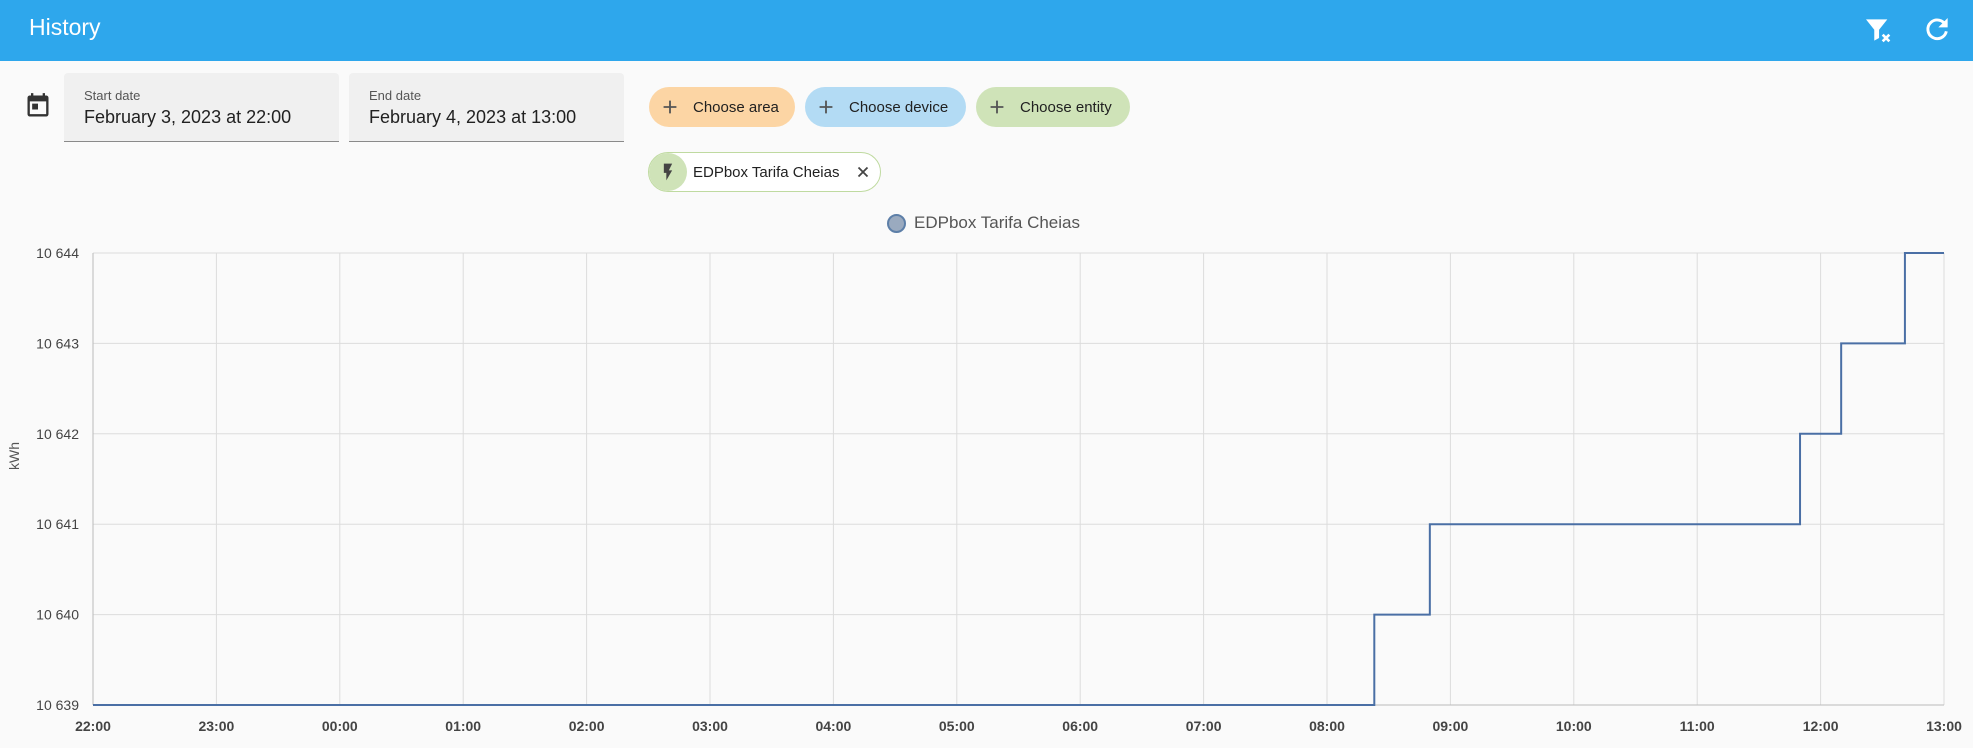 The height and width of the screenshot is (748, 1973). What do you see at coordinates (1878, 30) in the screenshot?
I see `filter-remove-icon` at bounding box center [1878, 30].